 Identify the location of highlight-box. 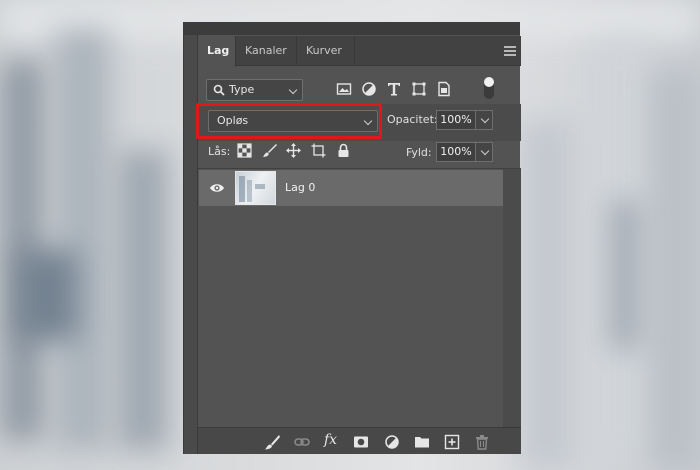
(289, 121).